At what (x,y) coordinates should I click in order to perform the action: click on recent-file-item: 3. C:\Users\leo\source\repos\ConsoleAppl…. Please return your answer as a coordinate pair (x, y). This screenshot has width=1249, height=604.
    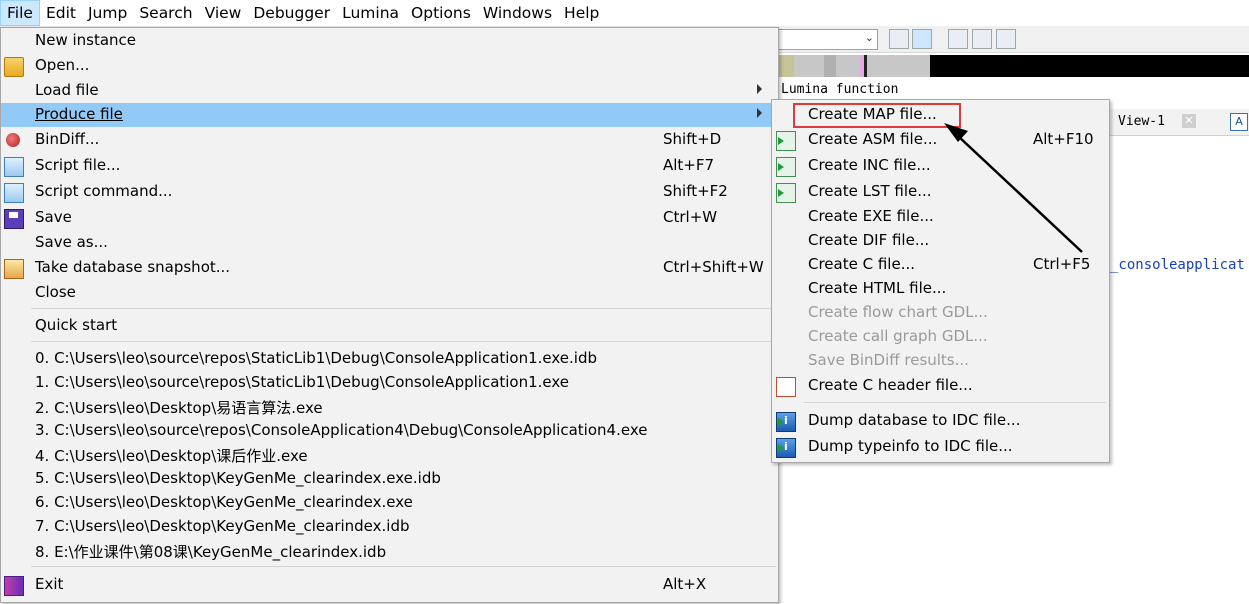
    Looking at the image, I should click on (389, 431).